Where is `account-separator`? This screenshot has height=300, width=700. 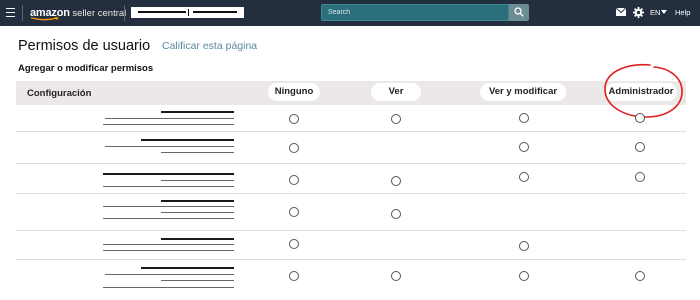
account-separator is located at coordinates (188, 12).